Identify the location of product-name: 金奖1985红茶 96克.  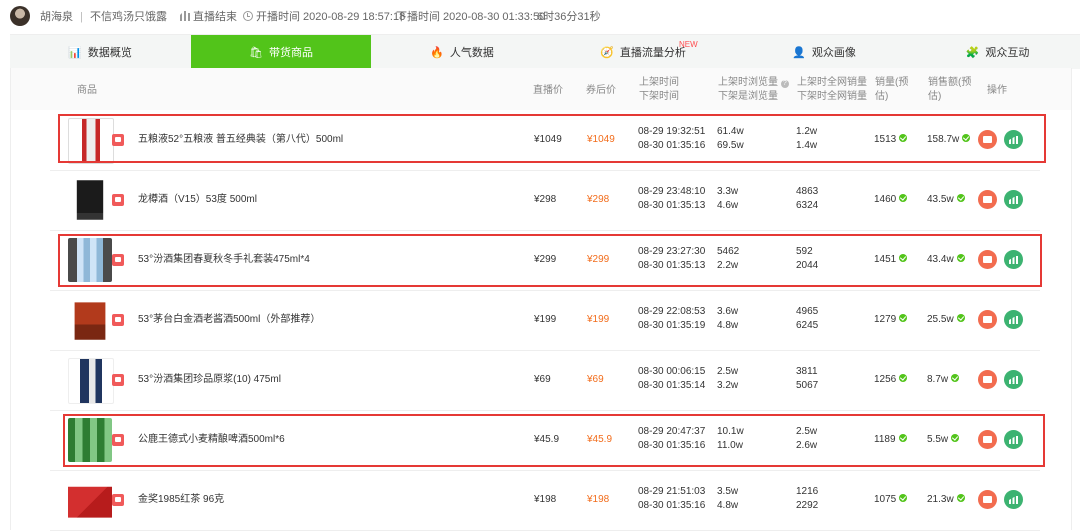
(181, 500).